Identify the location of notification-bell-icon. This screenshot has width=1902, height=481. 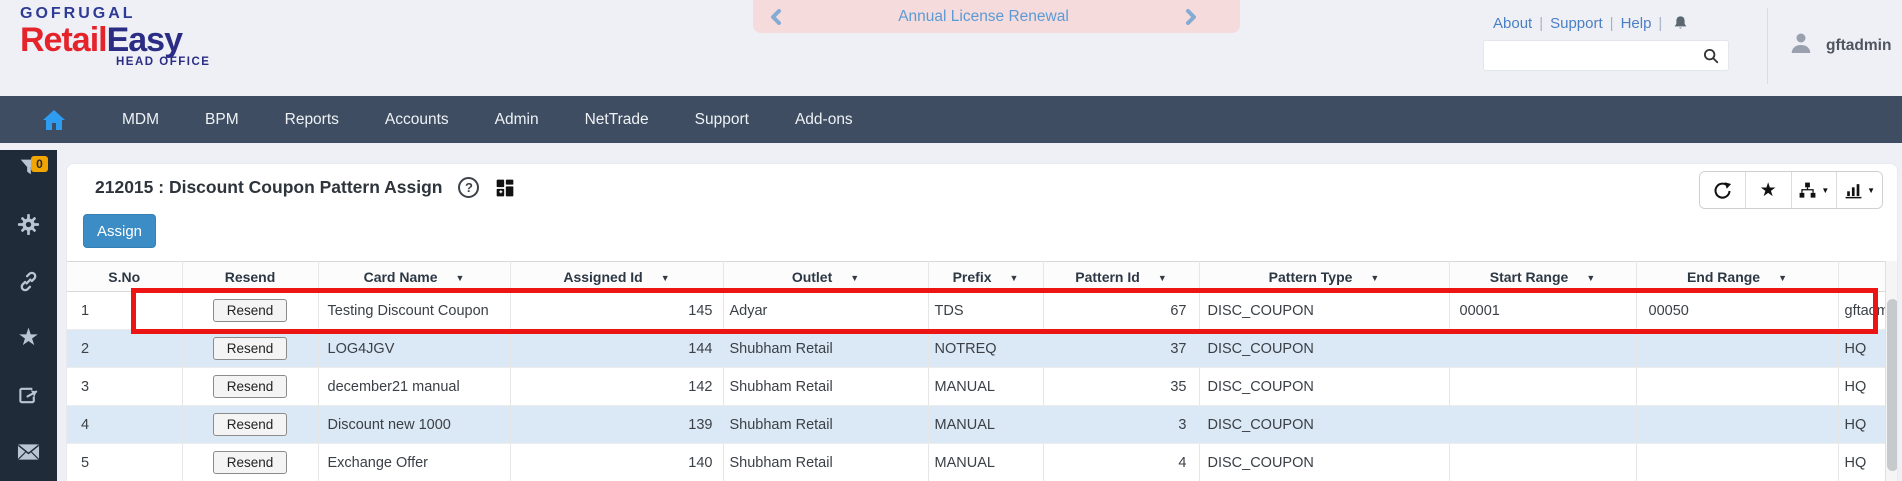
(1680, 23).